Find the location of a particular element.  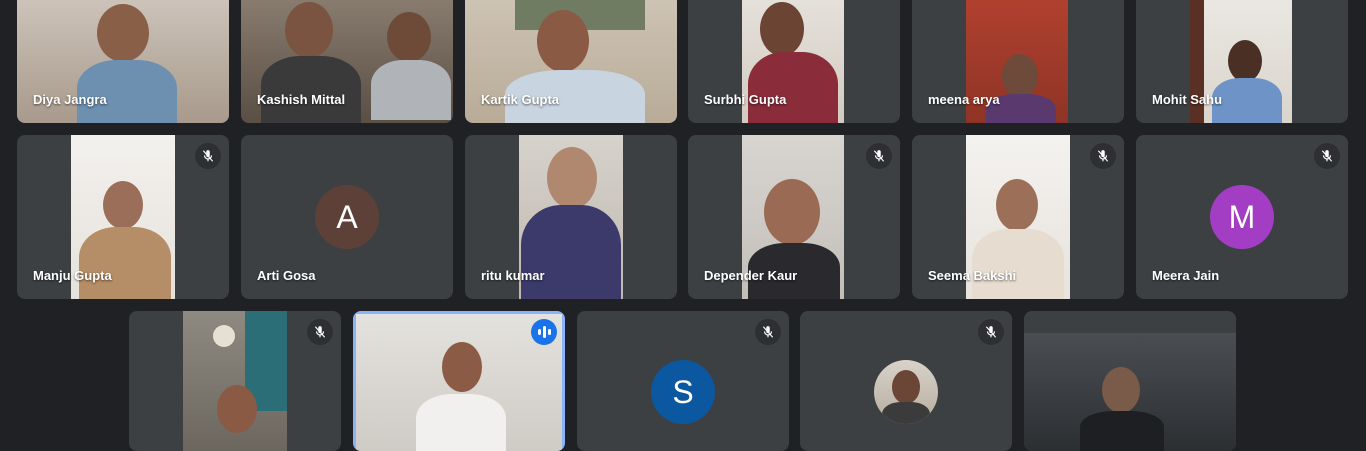

participant-tile: Diya Jangra is located at coordinates (123, 61).